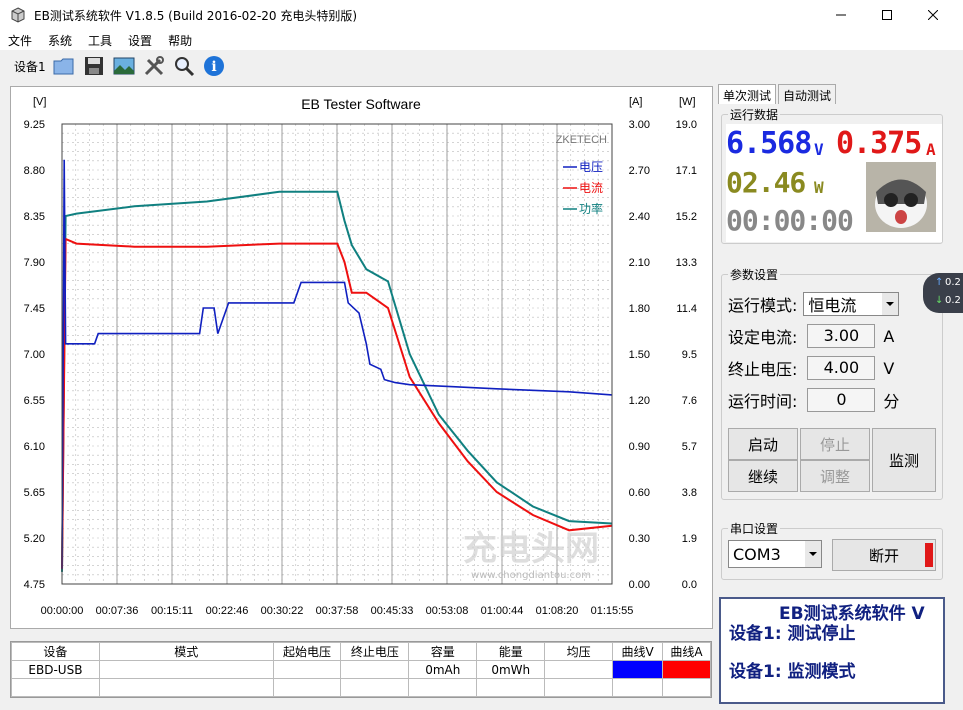 This screenshot has width=963, height=710. I want to click on menu-file: 文件, so click(20, 40).